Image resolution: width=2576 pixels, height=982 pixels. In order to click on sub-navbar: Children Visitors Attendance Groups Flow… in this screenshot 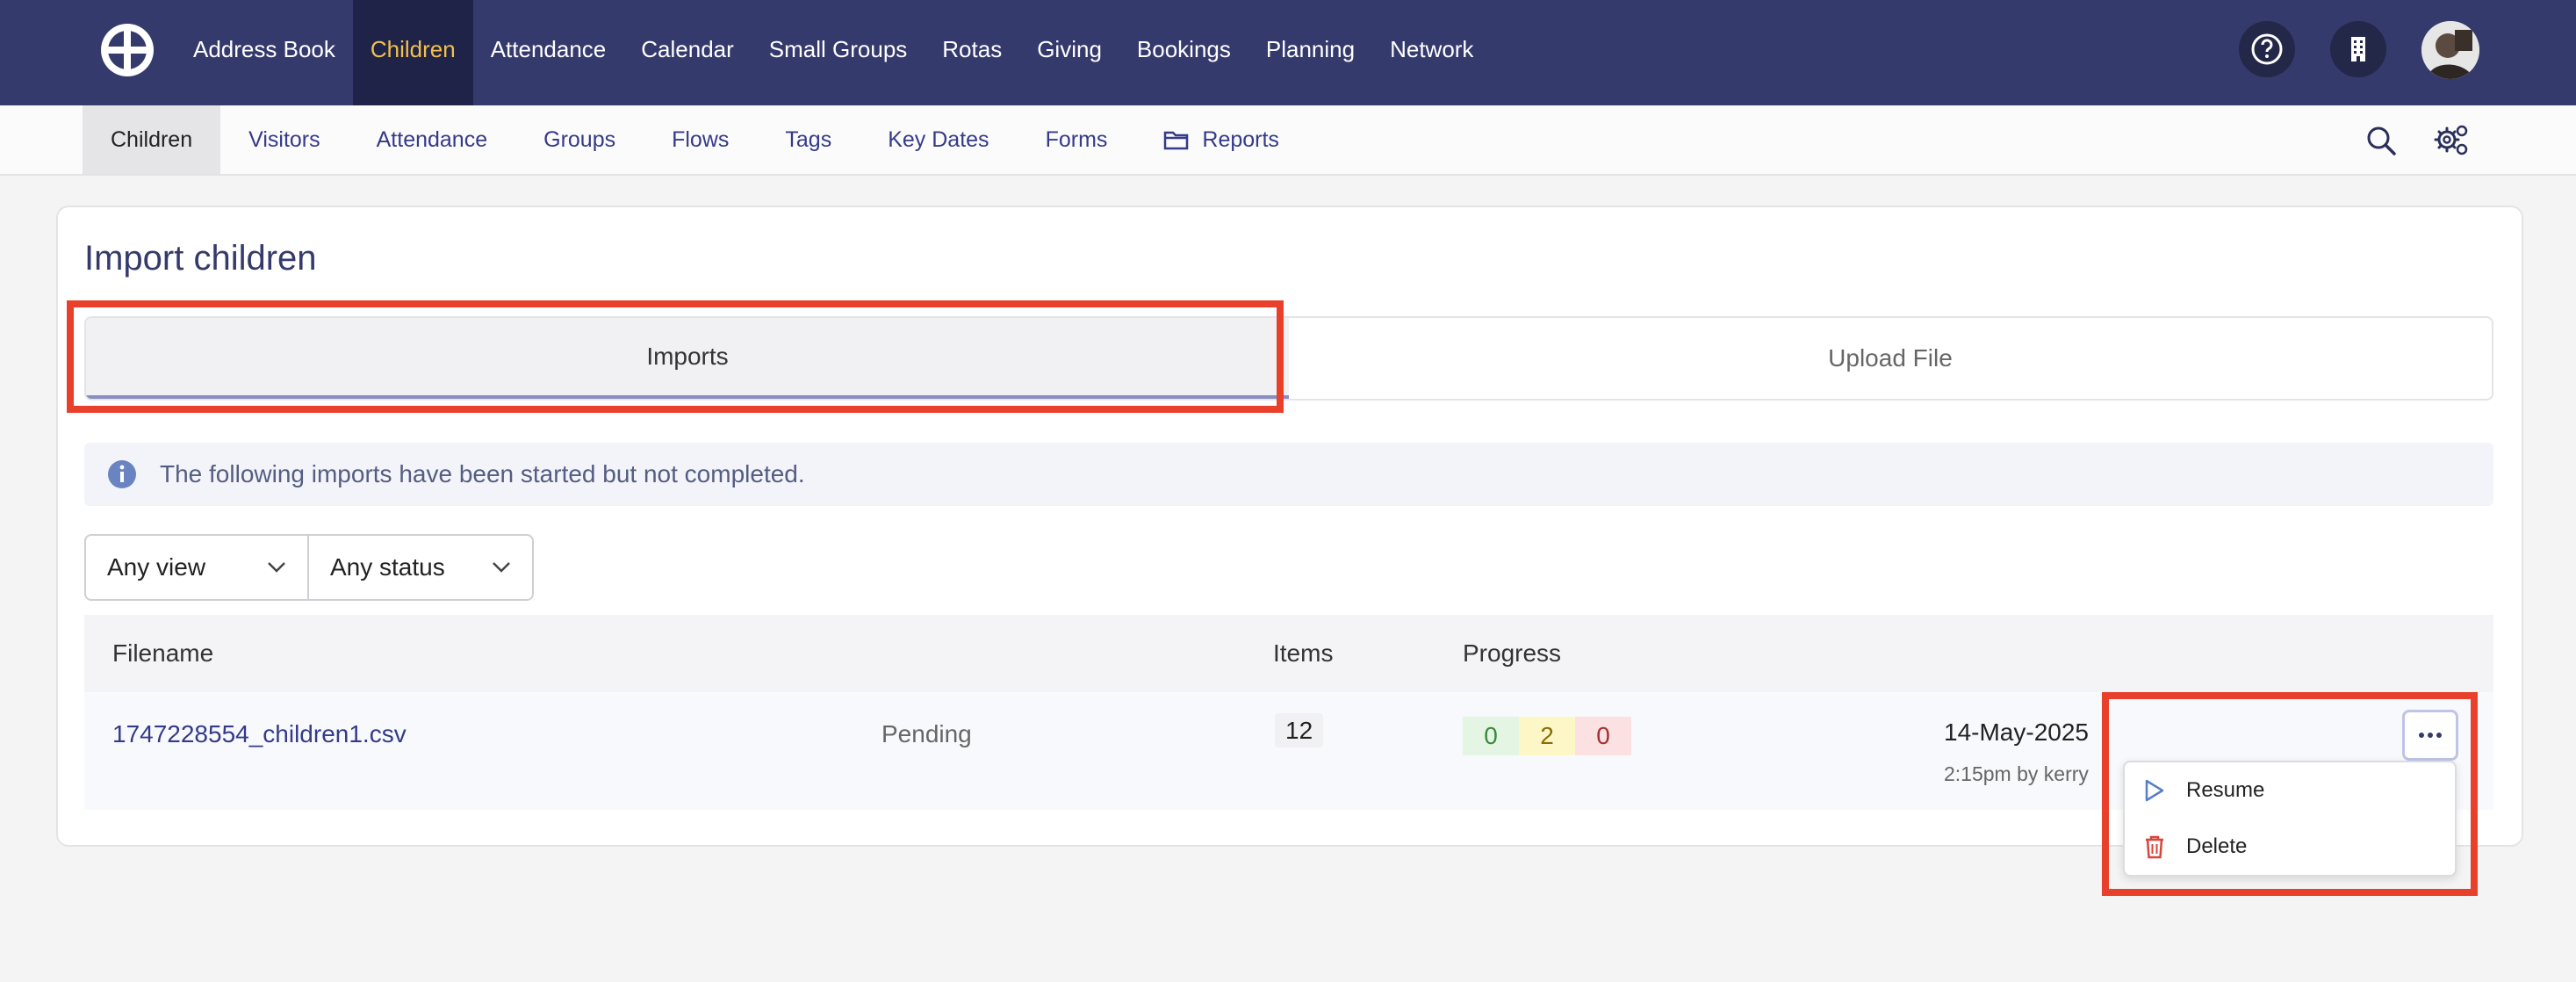, I will do `click(1288, 140)`.